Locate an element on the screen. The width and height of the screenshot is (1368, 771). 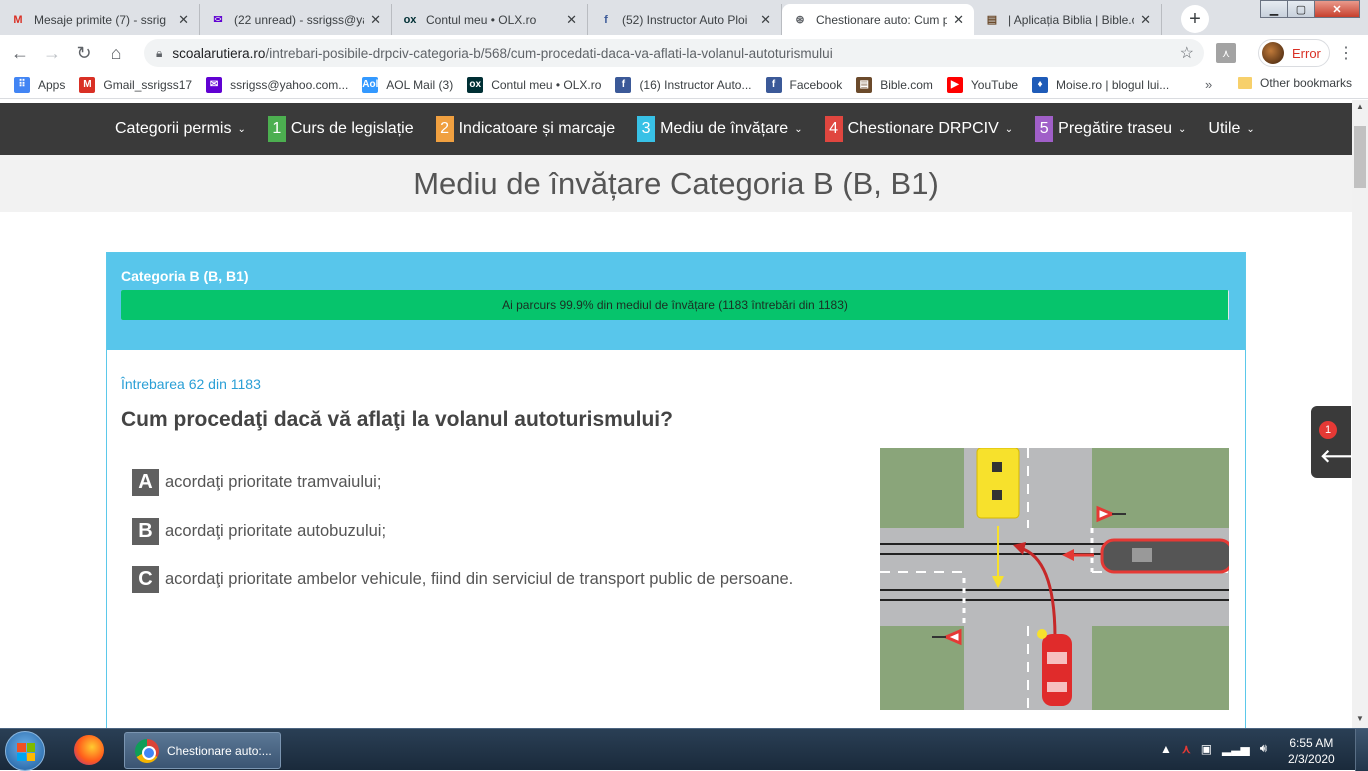
nav-item: Utile ⌄ is located at coordinates (1231, 129).